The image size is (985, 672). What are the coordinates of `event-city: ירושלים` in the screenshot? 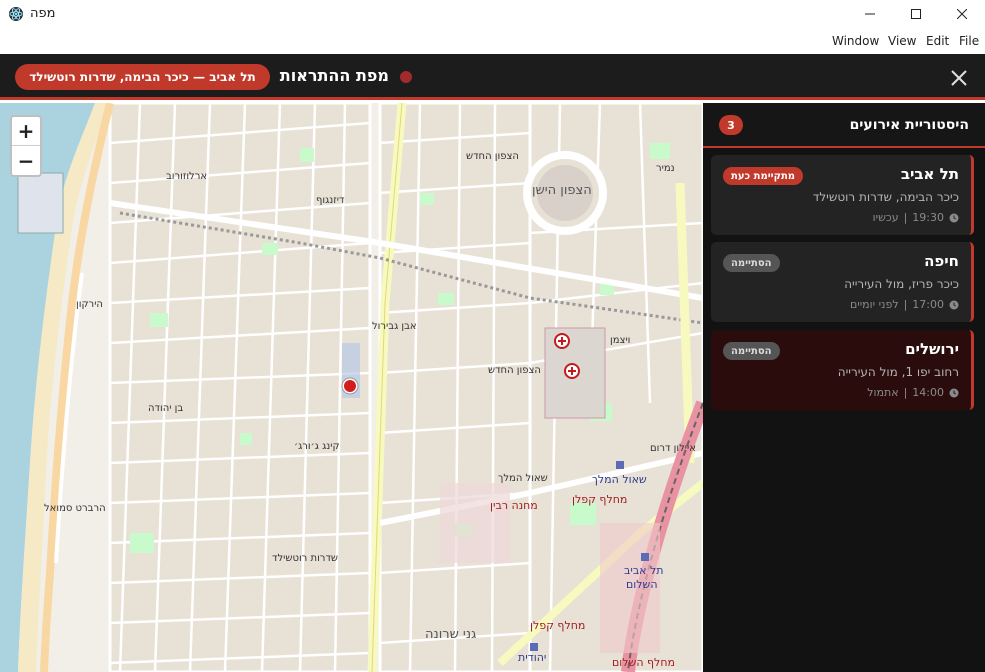 It's located at (932, 349).